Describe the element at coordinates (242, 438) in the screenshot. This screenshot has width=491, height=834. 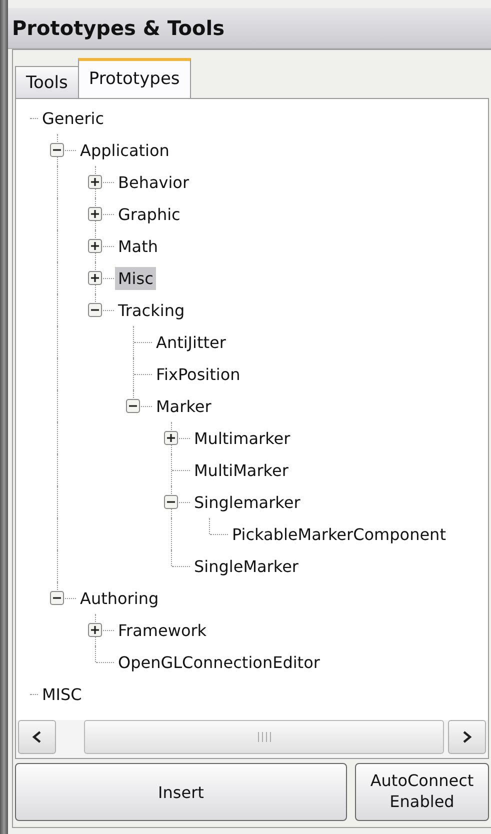
I see `tree-item: Multimarker` at that location.